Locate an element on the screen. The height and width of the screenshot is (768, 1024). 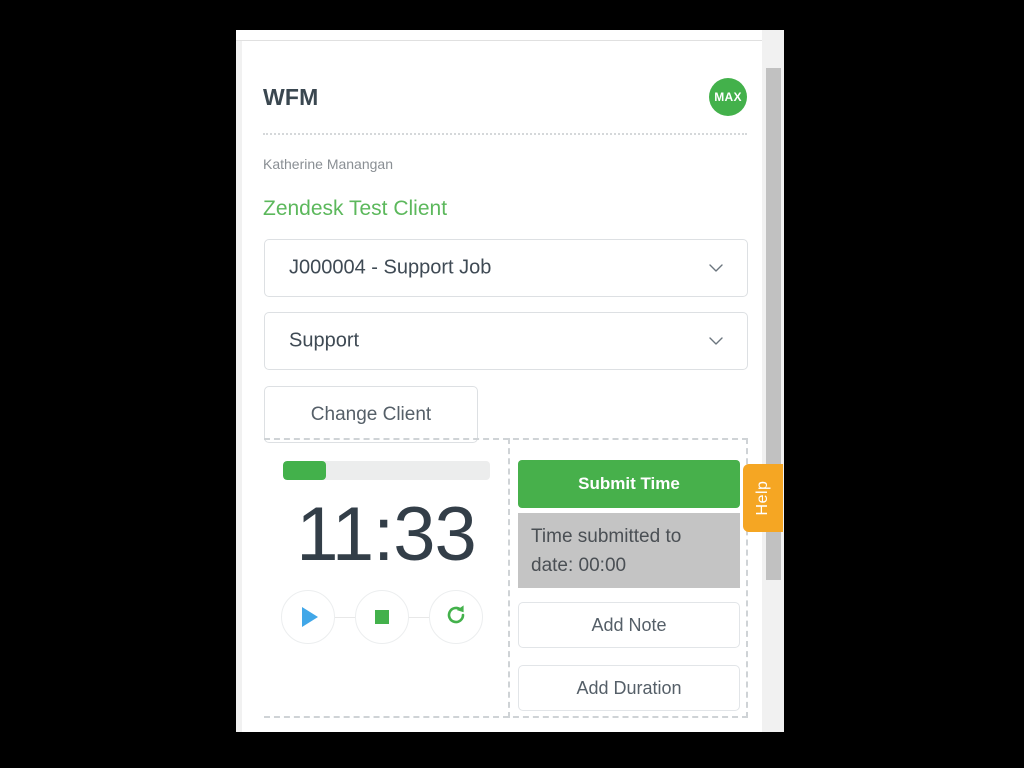
vertical-scrollbar-track is located at coordinates (773, 381).